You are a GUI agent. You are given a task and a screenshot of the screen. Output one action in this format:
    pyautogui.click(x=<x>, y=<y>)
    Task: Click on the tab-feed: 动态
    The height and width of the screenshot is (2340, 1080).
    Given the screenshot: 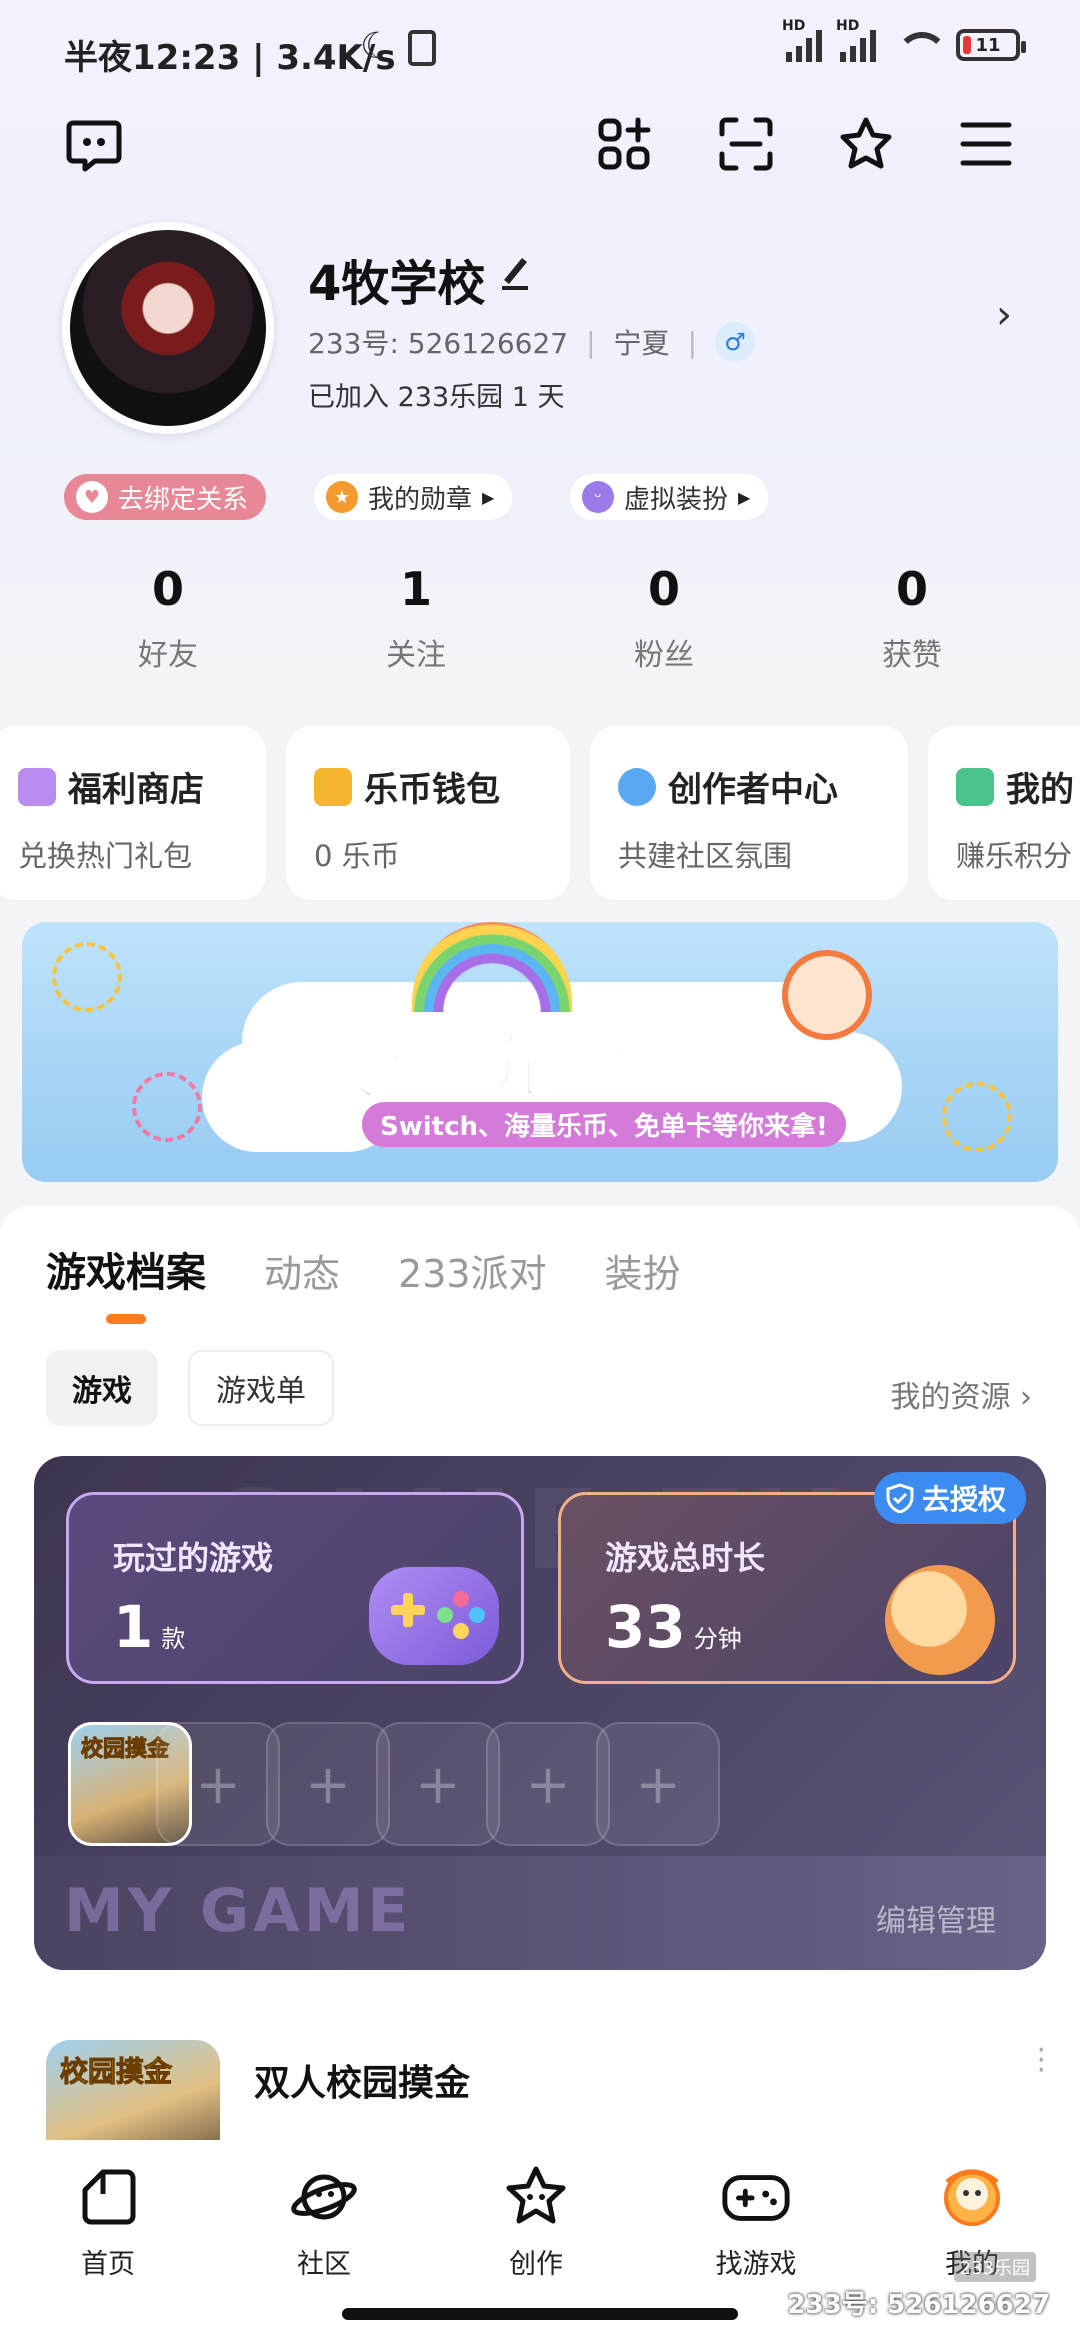 What is the action you would take?
    pyautogui.click(x=302, y=1270)
    